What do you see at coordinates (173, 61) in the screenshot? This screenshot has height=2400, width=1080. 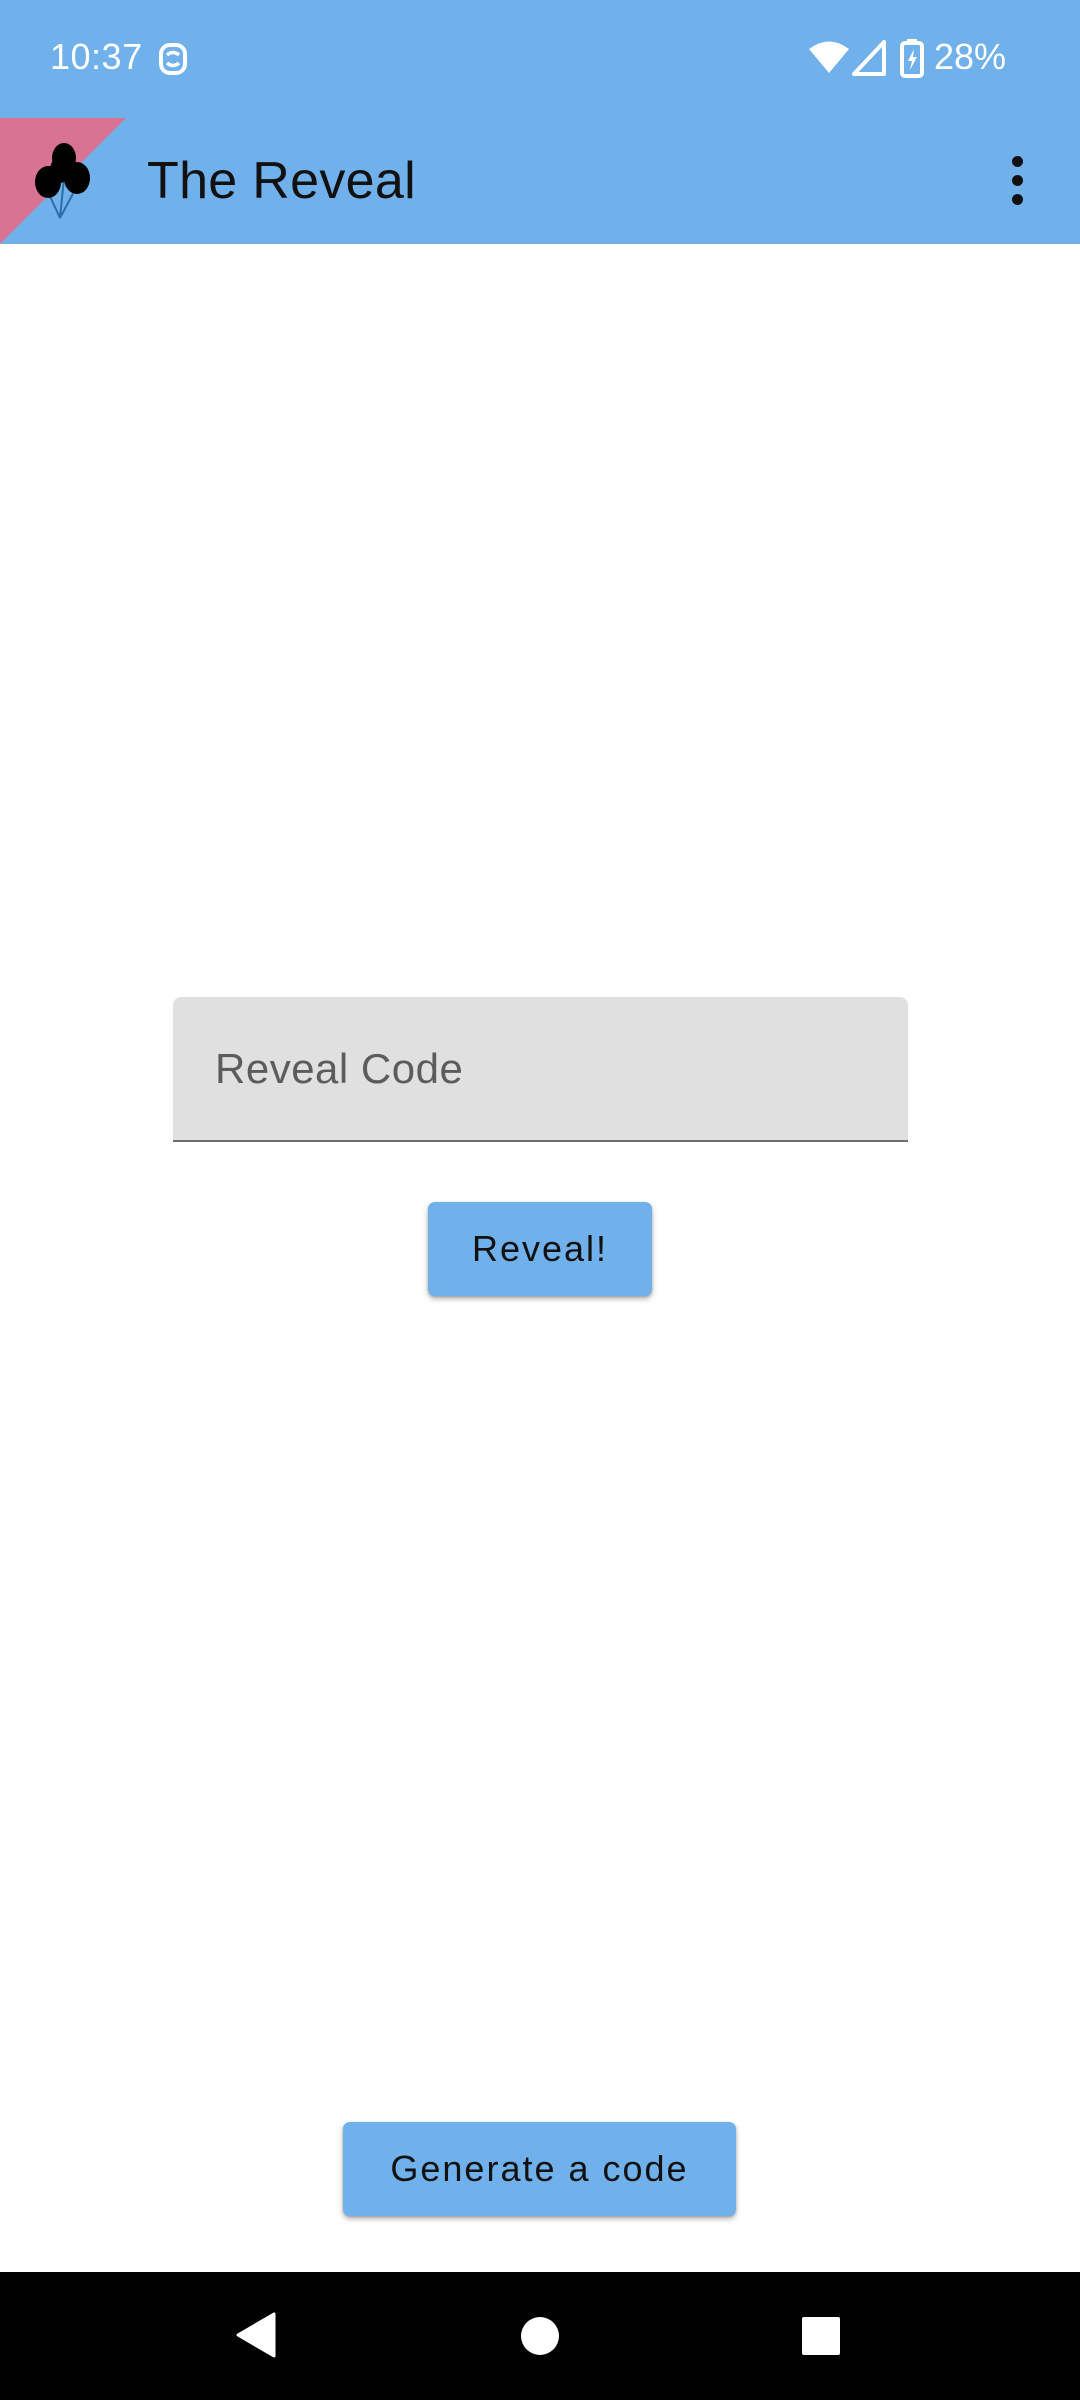 I see `notification-icon` at bounding box center [173, 61].